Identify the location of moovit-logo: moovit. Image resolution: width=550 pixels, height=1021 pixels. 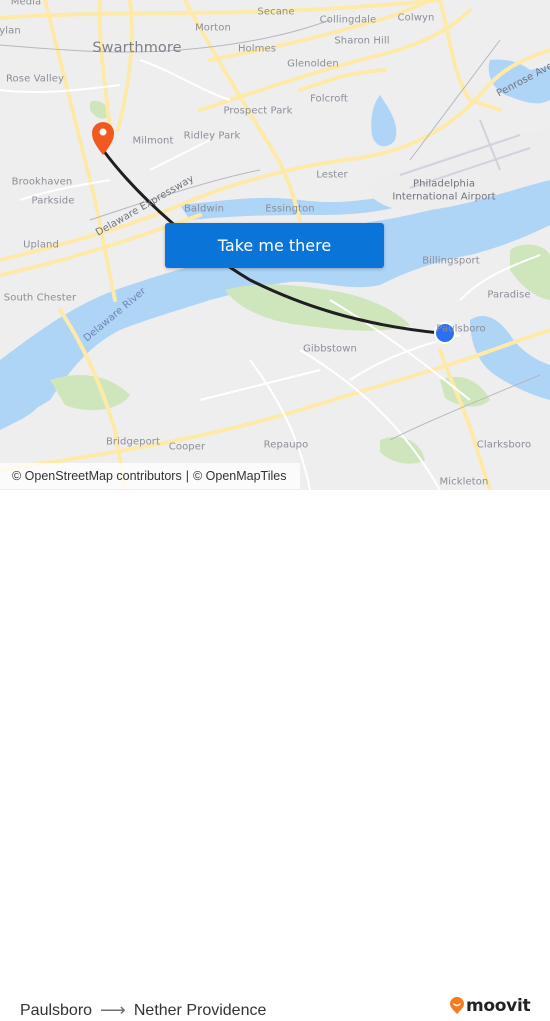
(490, 1006).